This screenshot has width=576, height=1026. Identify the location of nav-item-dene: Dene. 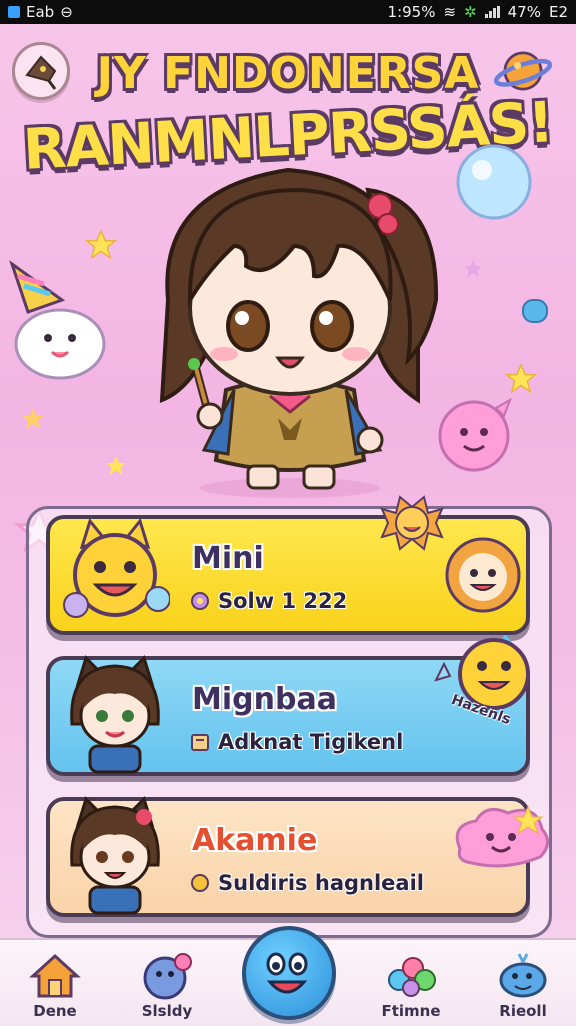
(55, 987).